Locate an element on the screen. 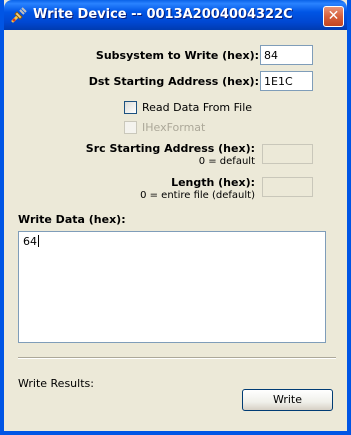  write-data-value: 64 is located at coordinates (30, 241).